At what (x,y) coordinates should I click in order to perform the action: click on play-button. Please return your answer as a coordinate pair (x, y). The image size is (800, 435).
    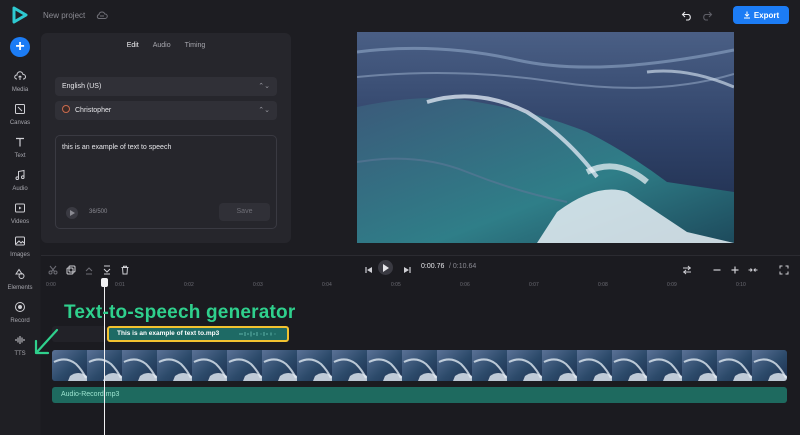
    Looking at the image, I should click on (385, 267).